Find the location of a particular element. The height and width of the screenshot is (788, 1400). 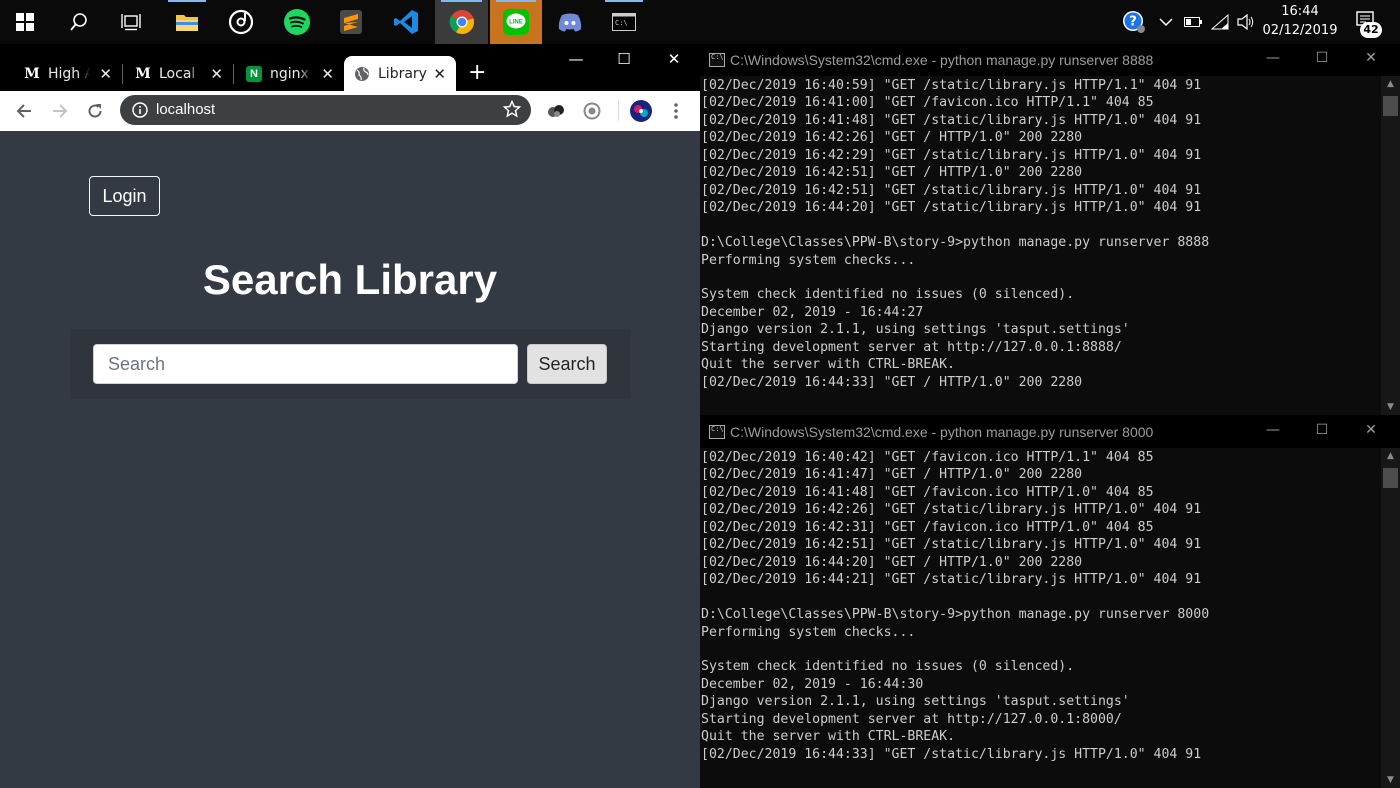

tab-title: nginx f is located at coordinates (291, 73).